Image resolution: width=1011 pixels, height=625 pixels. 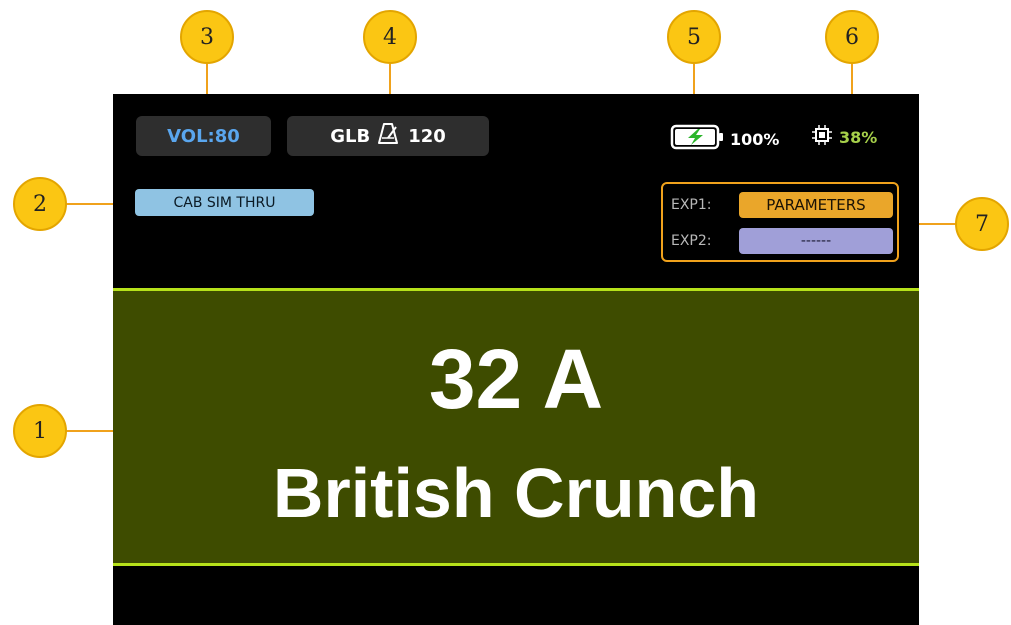 I want to click on cab-sim-label: CAB SIM THRU, so click(x=224, y=202).